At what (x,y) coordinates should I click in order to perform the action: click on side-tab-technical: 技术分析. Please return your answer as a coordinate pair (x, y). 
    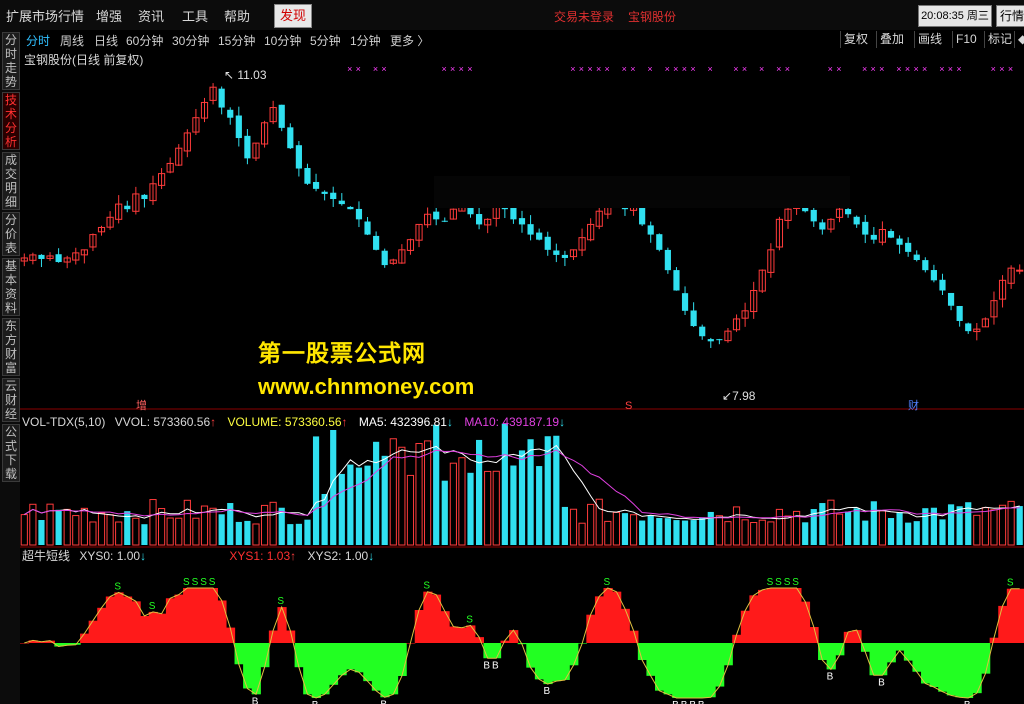
    Looking at the image, I should click on (11, 121).